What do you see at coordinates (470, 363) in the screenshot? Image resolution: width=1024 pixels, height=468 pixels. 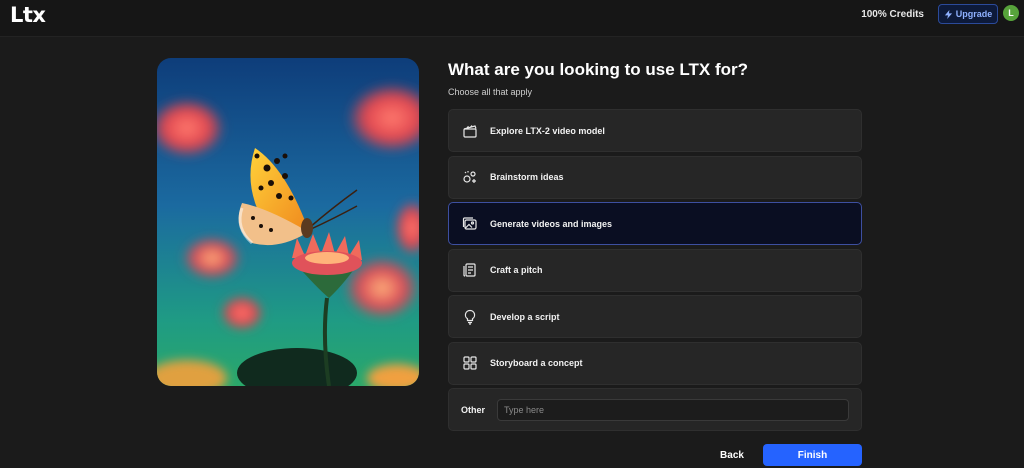 I see `grid-icon` at bounding box center [470, 363].